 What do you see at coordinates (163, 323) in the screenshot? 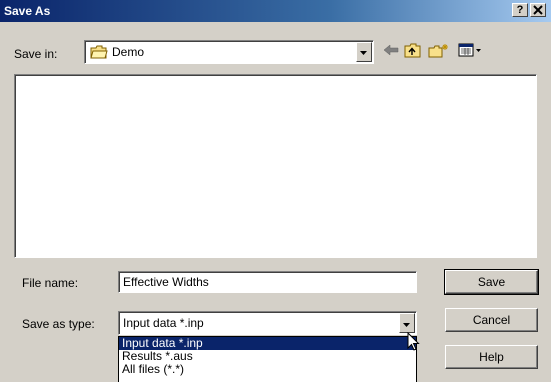
I see `save-as-type-value: Input data *.inp` at bounding box center [163, 323].